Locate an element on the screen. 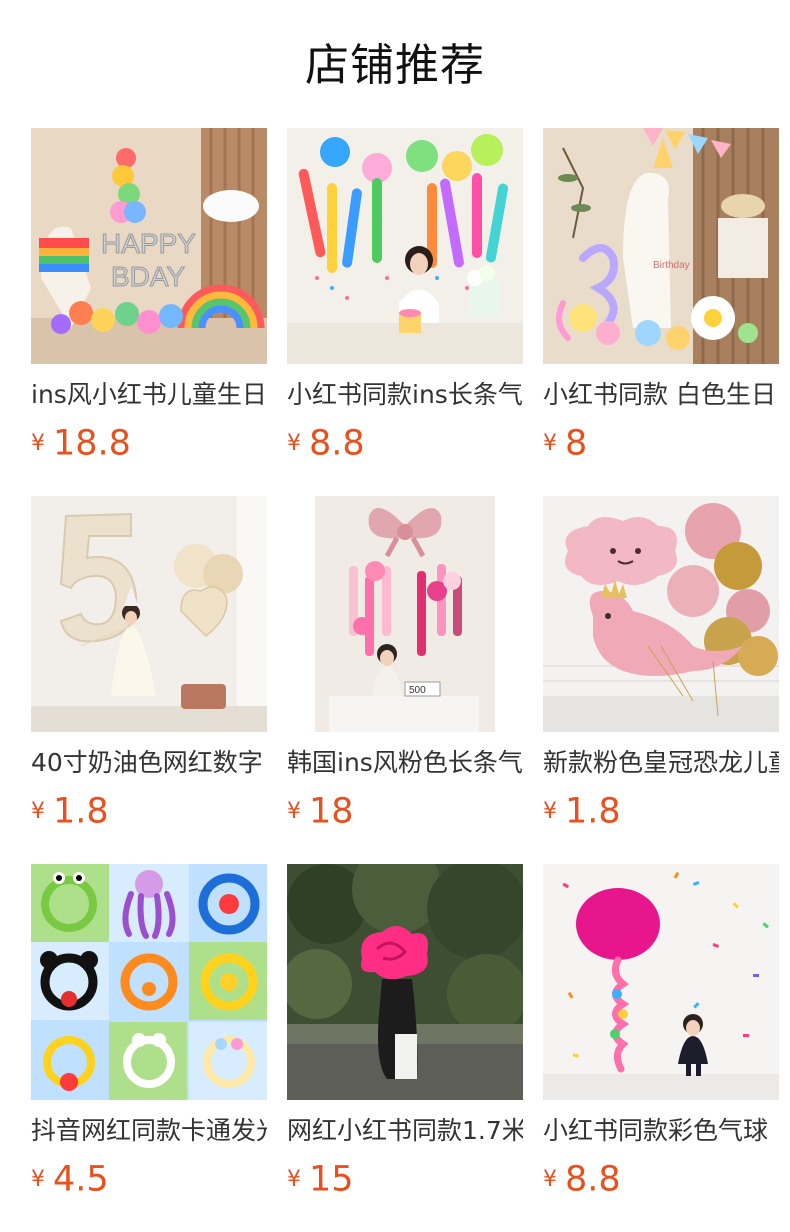 The width and height of the screenshot is (790, 1232). product-card: HAPPY BDAY ins风小红书儿童生日 ¥18.8 is located at coordinates (149, 312).